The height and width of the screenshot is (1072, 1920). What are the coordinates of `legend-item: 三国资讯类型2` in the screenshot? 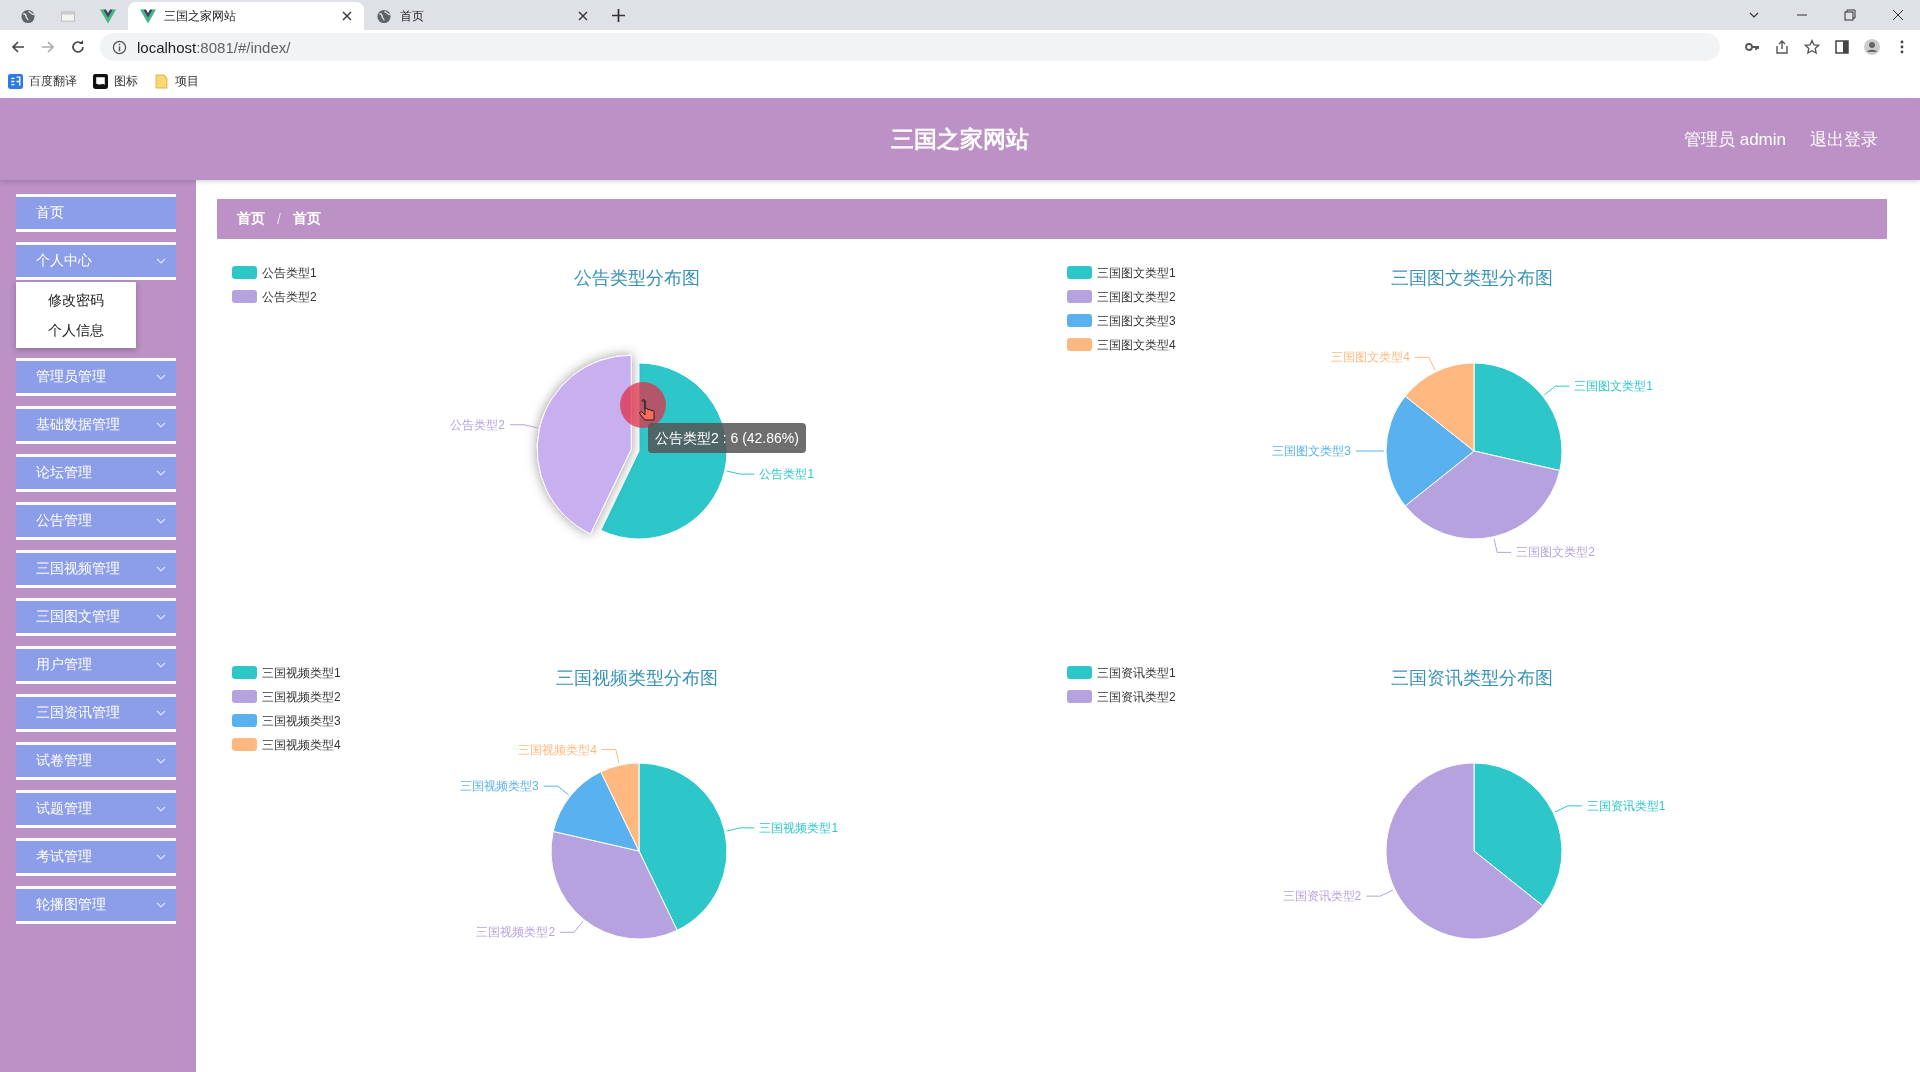 It's located at (1121, 697).